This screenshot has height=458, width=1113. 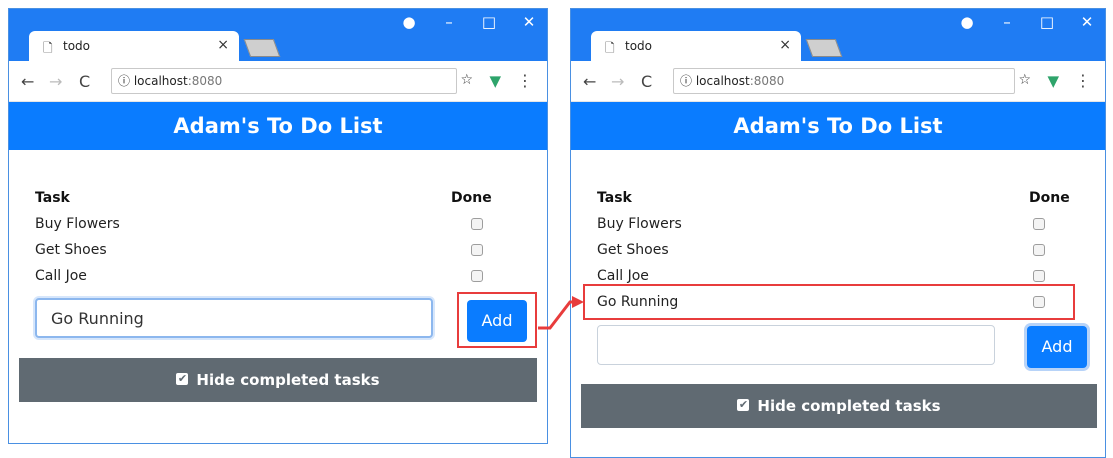 What do you see at coordinates (561, 313) in the screenshot?
I see `connector-arrow-icon` at bounding box center [561, 313].